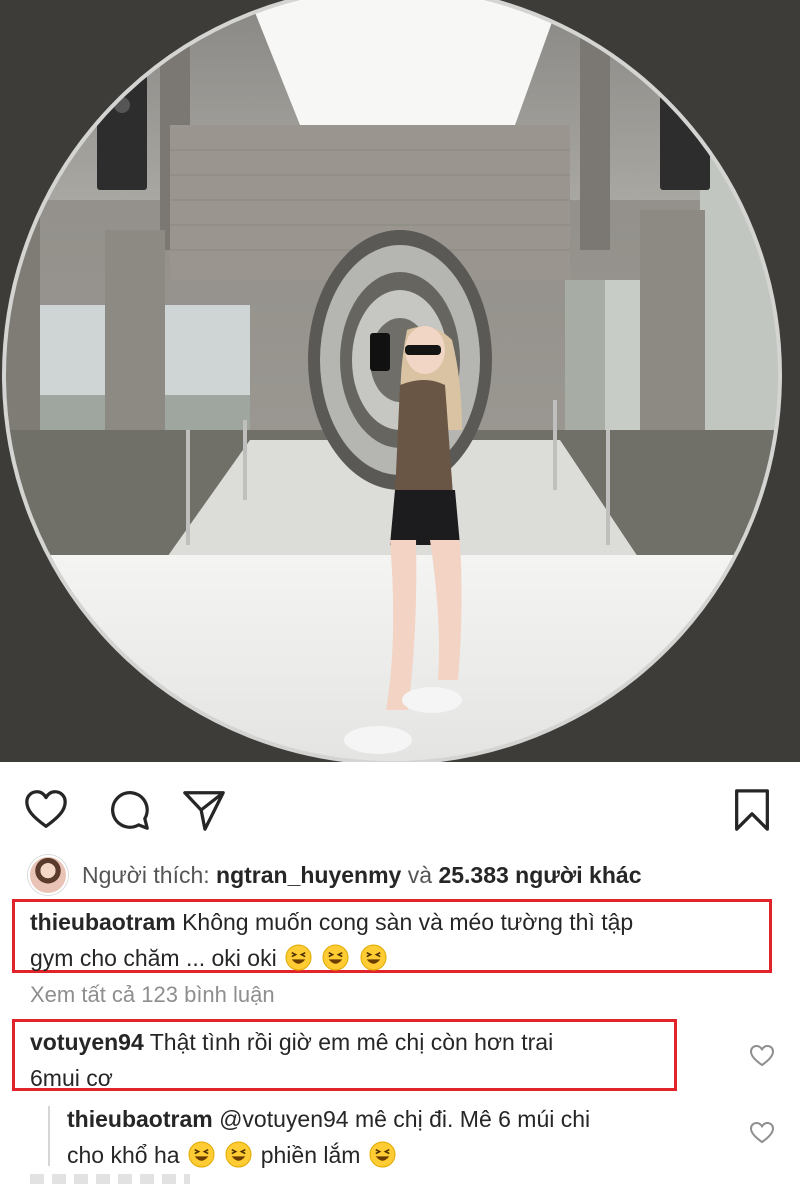  I want to click on like-button, so click(46, 810).